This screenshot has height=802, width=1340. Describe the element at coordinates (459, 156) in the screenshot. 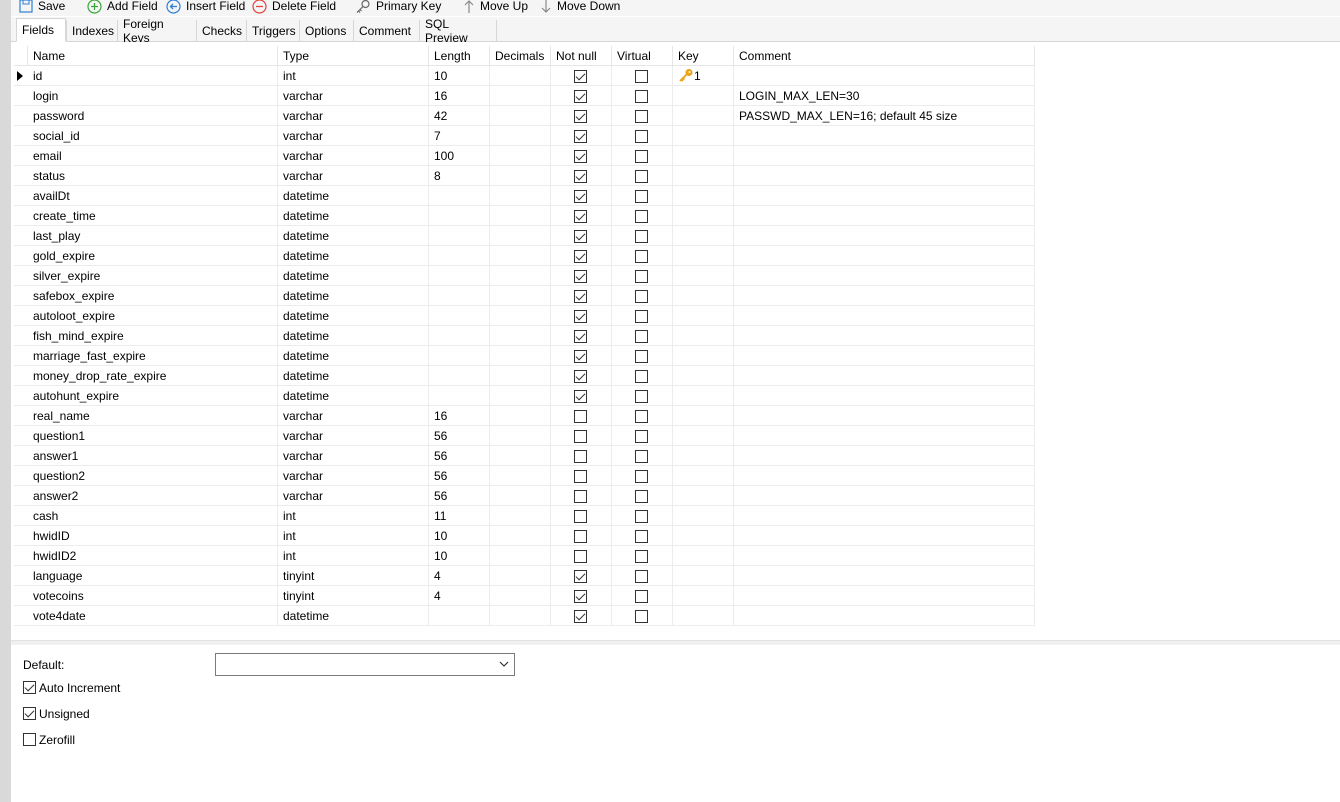

I see `cell-length: 100` at that location.